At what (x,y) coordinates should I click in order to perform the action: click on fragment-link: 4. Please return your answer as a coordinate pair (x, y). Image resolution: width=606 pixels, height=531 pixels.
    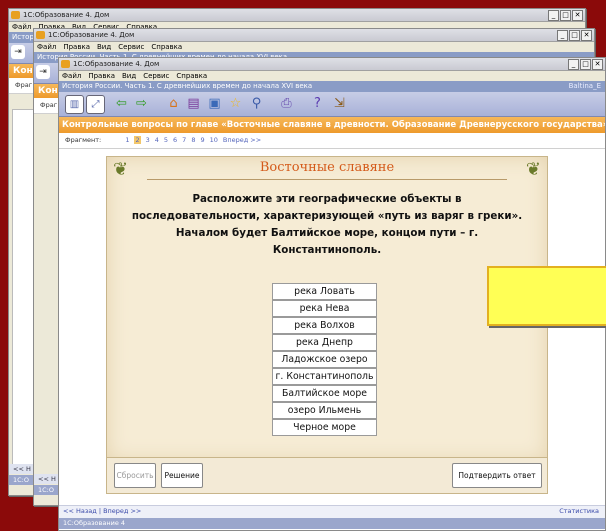
    Looking at the image, I should click on (157, 140).